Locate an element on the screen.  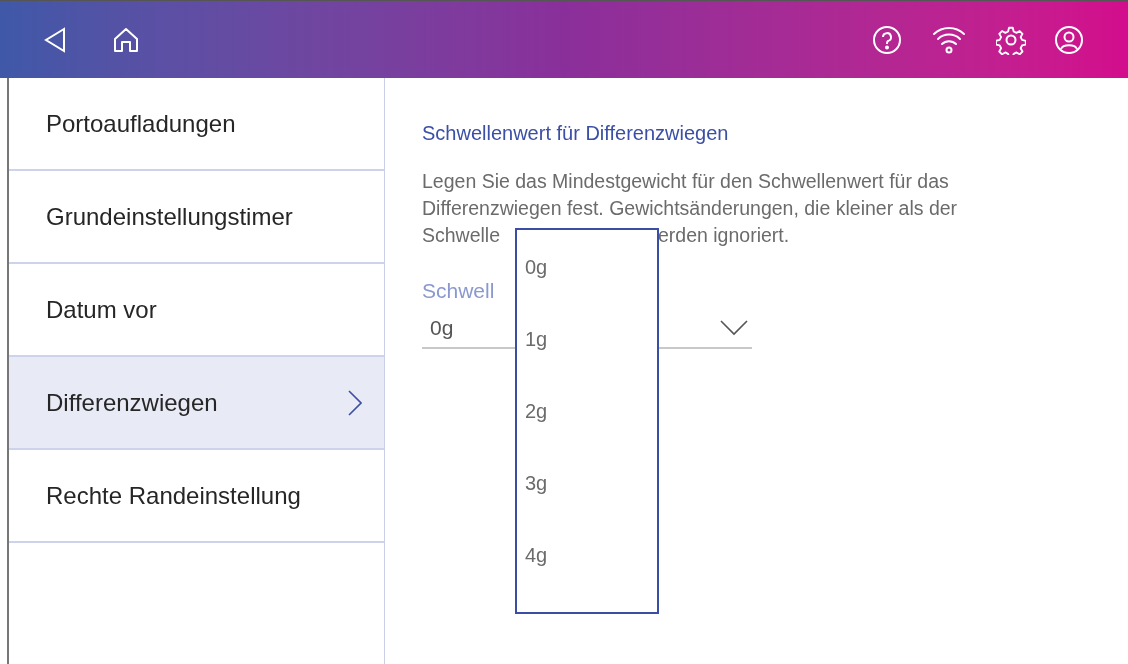
chevron-right-icon is located at coordinates (355, 402).